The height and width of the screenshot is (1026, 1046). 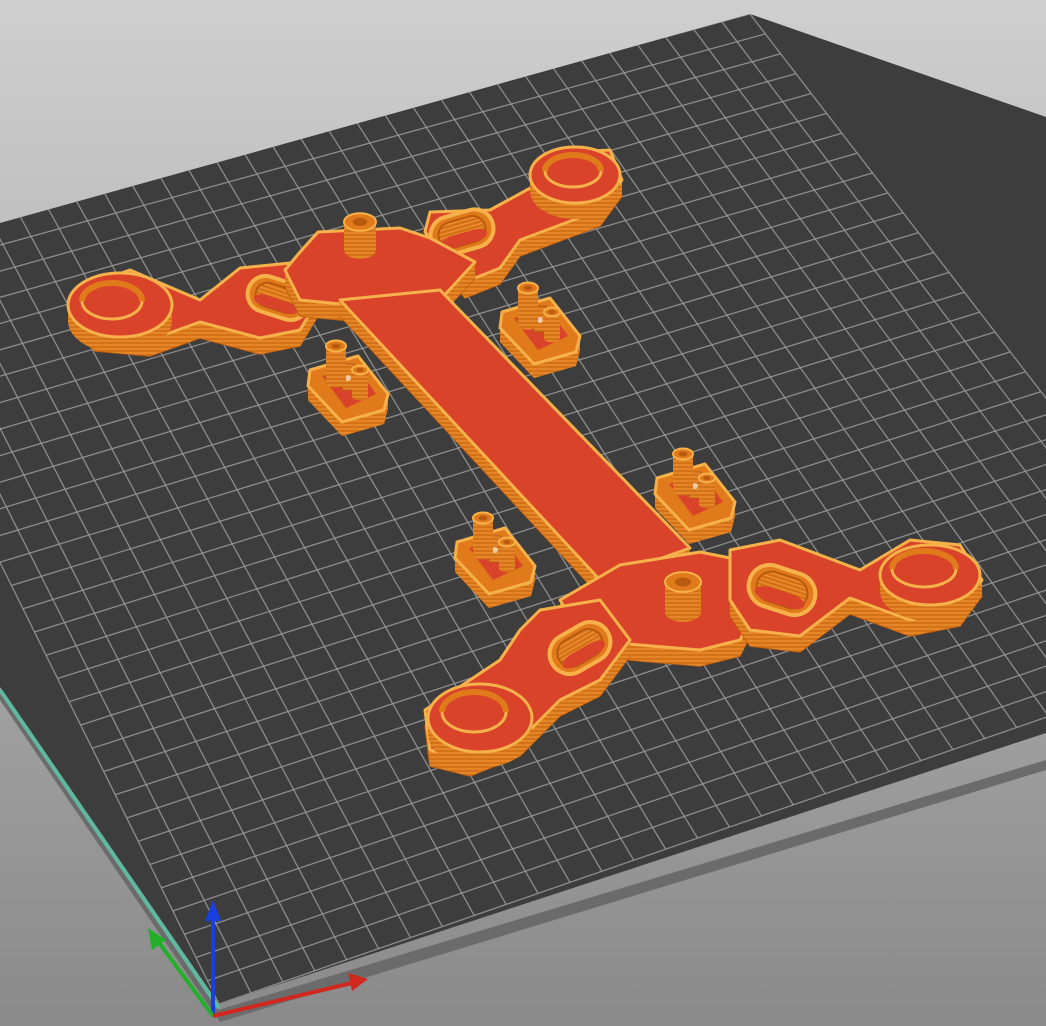 What do you see at coordinates (480, 725) in the screenshot?
I see `arm-lower-left-pad` at bounding box center [480, 725].